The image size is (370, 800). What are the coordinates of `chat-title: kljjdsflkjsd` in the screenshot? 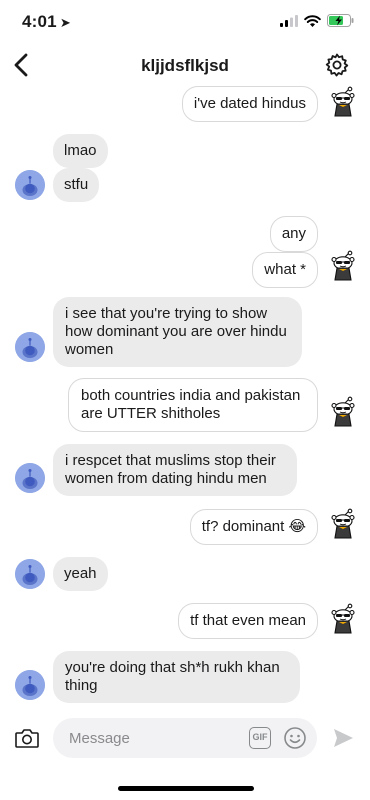 It's located at (185, 65).